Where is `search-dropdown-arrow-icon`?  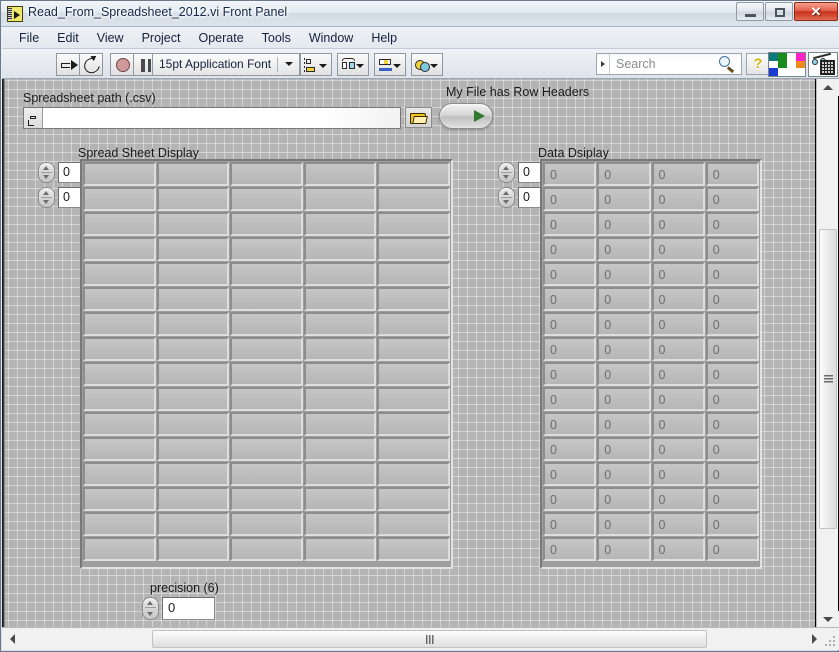
search-dropdown-arrow-icon is located at coordinates (603, 64).